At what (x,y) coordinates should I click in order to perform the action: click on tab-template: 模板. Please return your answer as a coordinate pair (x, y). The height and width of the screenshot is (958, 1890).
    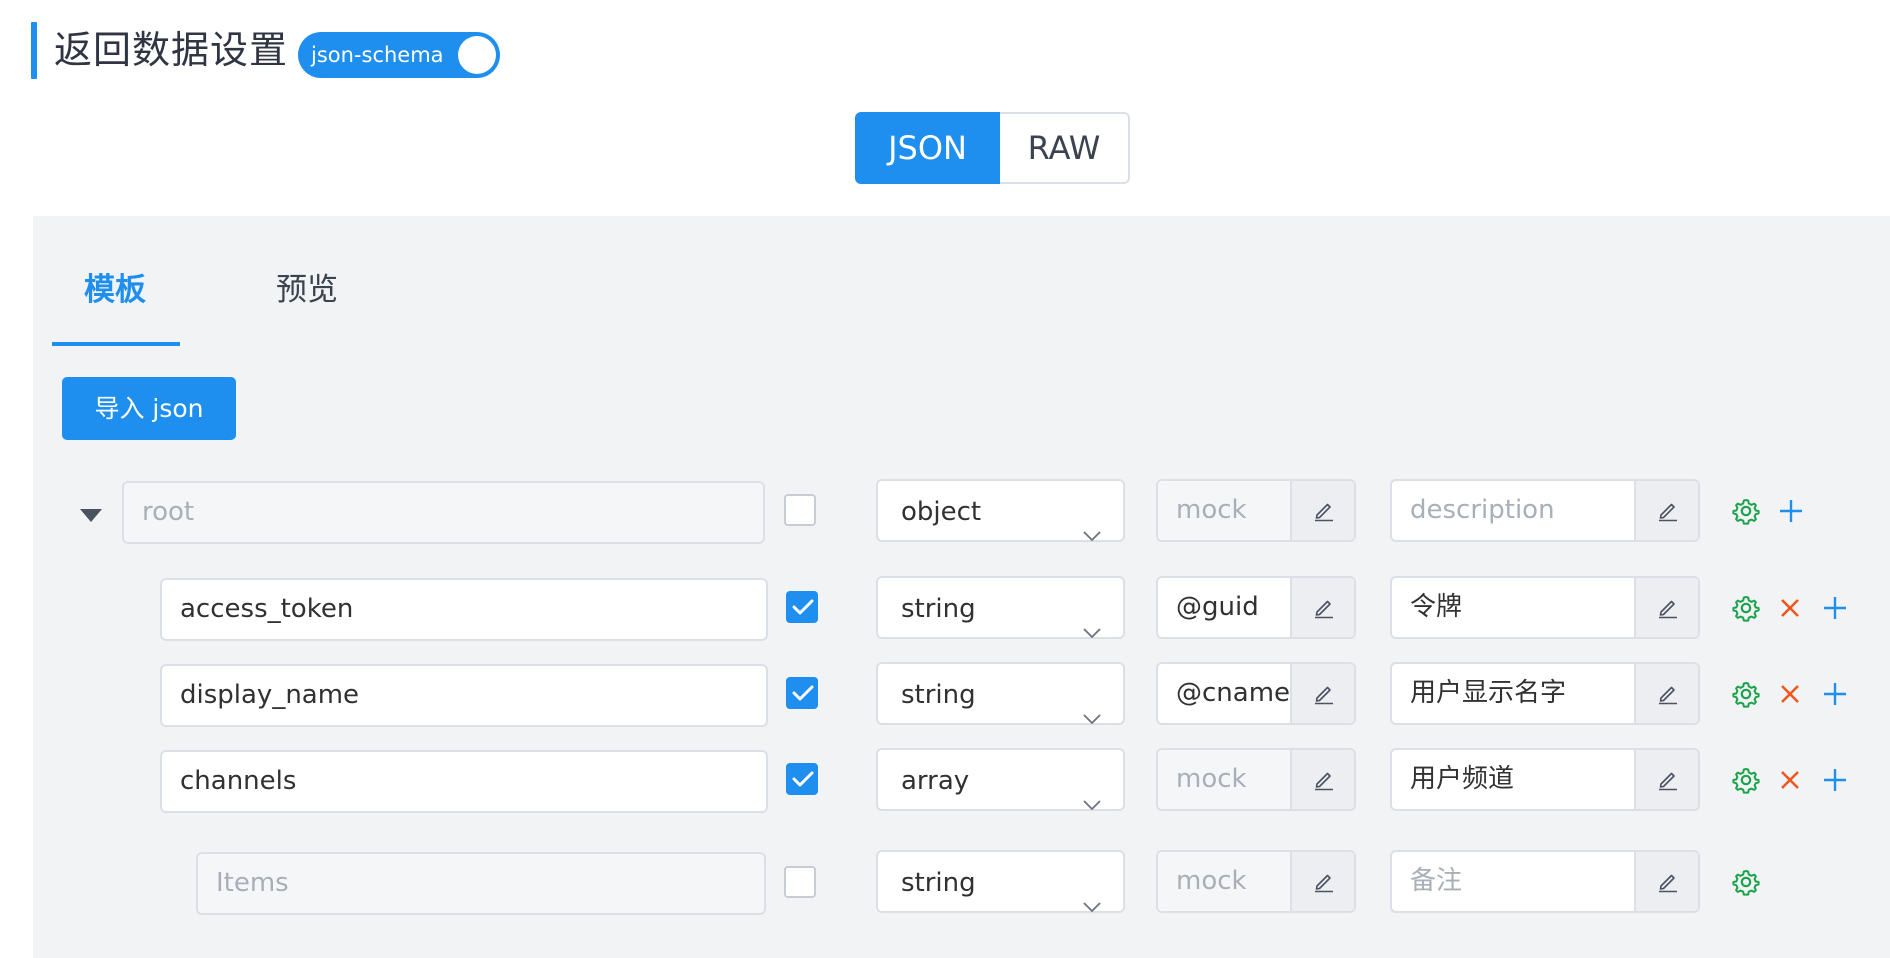
    Looking at the image, I should click on (115, 290).